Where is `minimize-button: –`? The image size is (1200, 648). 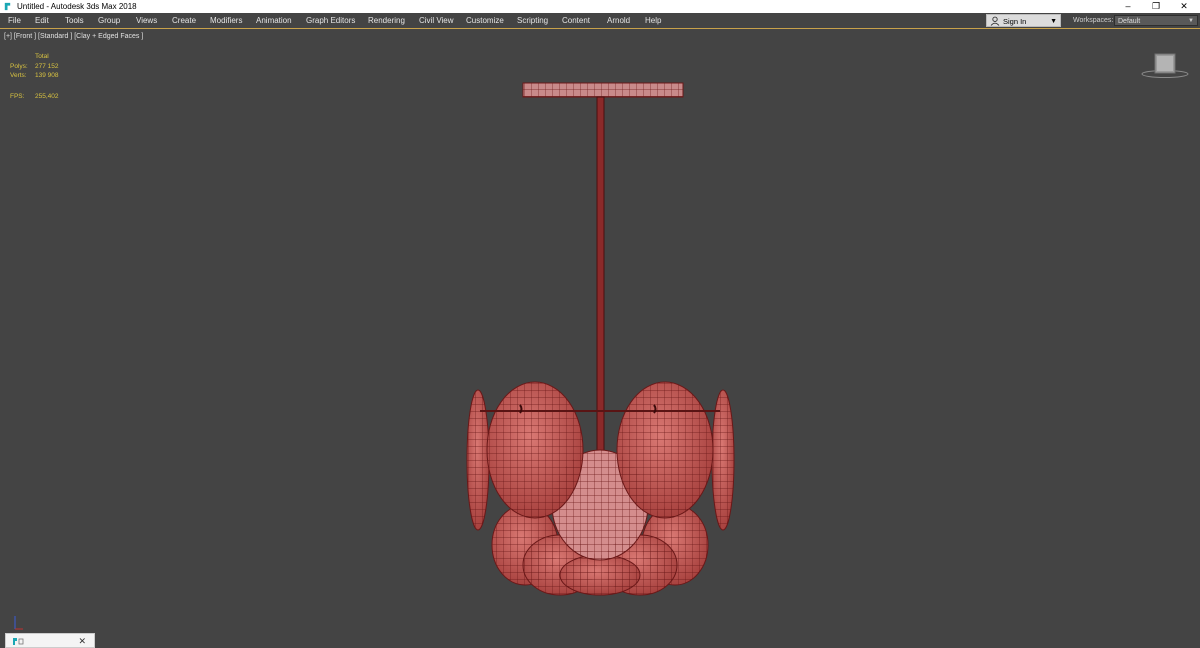 minimize-button: – is located at coordinates (1128, 6).